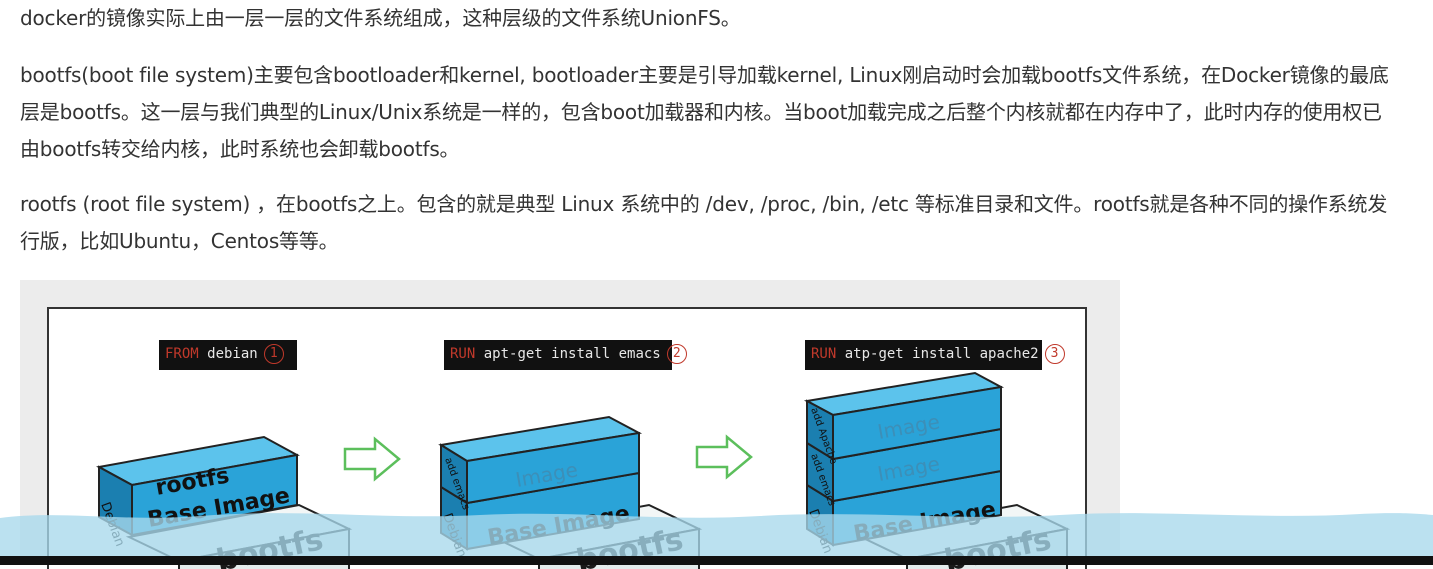  Describe the element at coordinates (716, 560) in the screenshot. I see `bottom-bar` at that location.